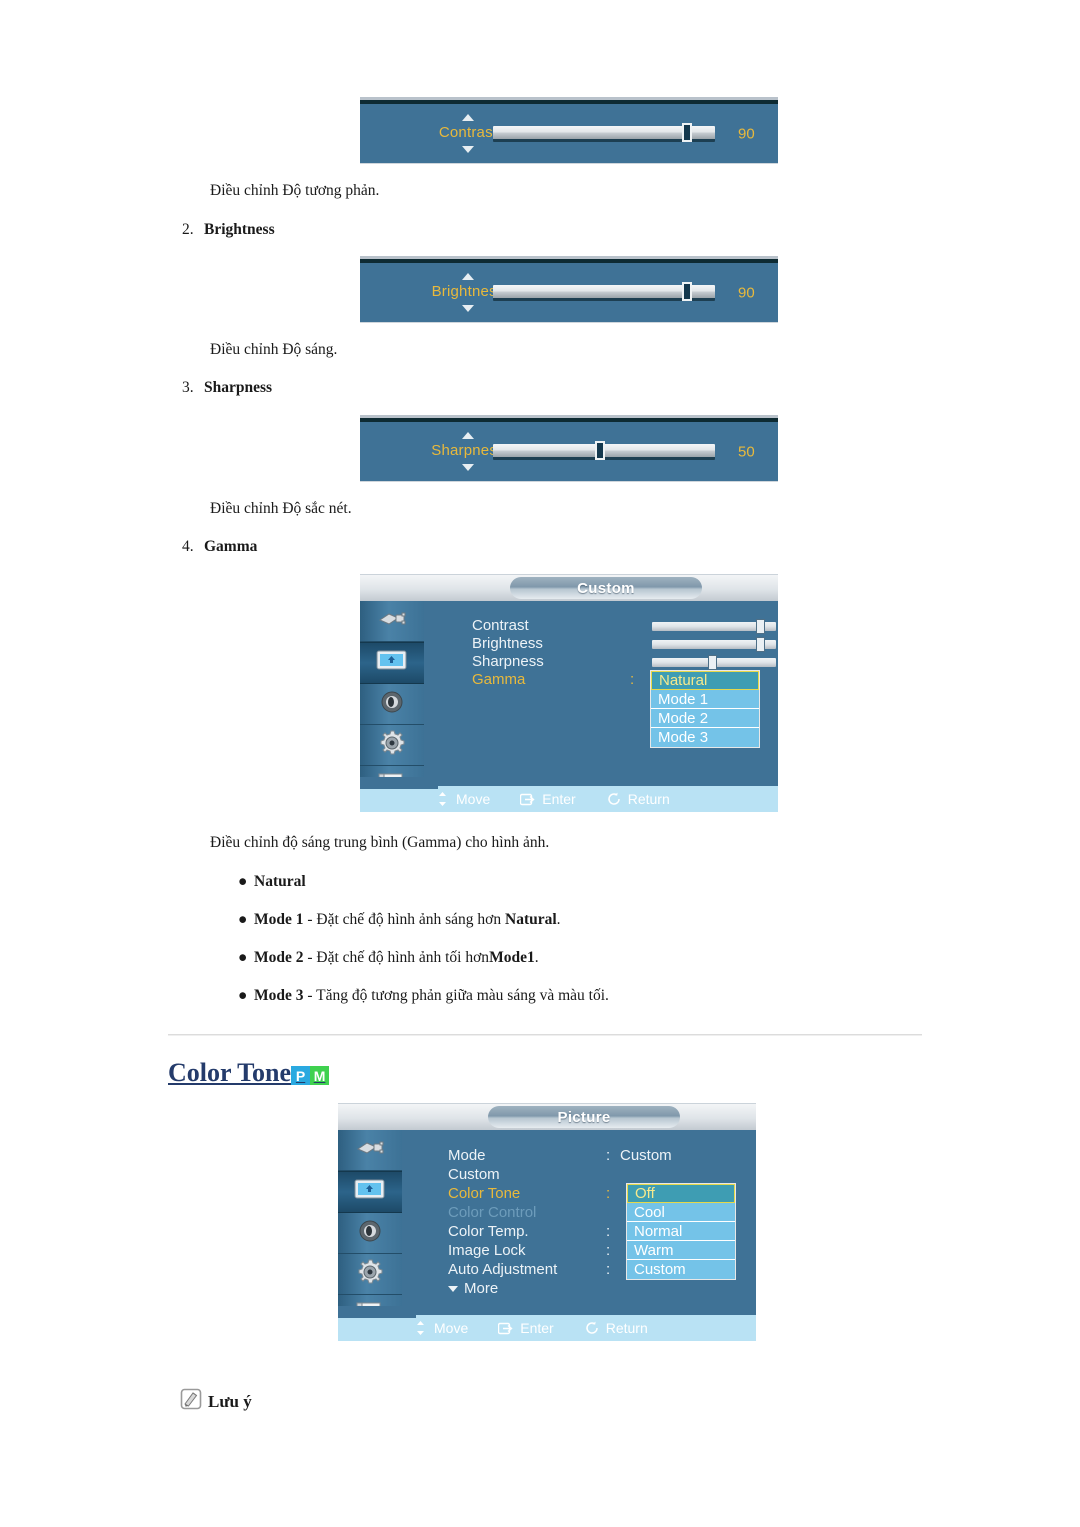 The image size is (1080, 1527). Describe the element at coordinates (686, 132) in the screenshot. I see `contrast-slider-thumb` at that location.